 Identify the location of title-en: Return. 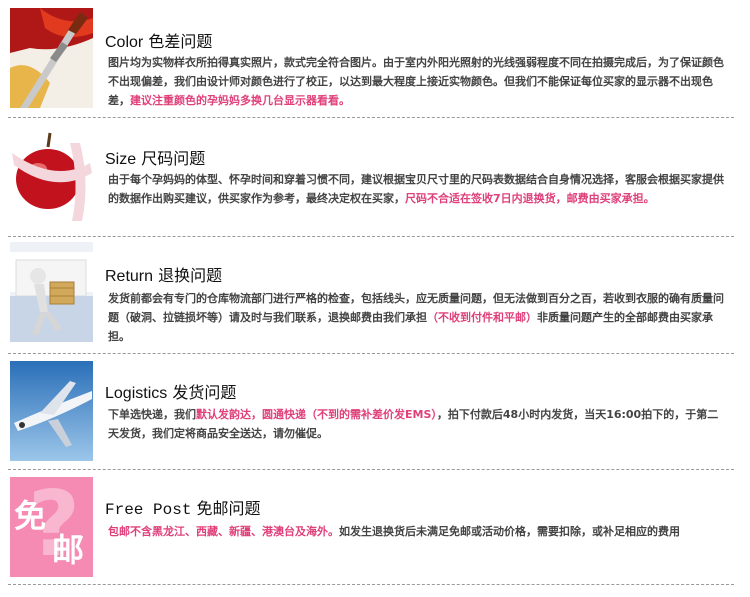
(129, 276).